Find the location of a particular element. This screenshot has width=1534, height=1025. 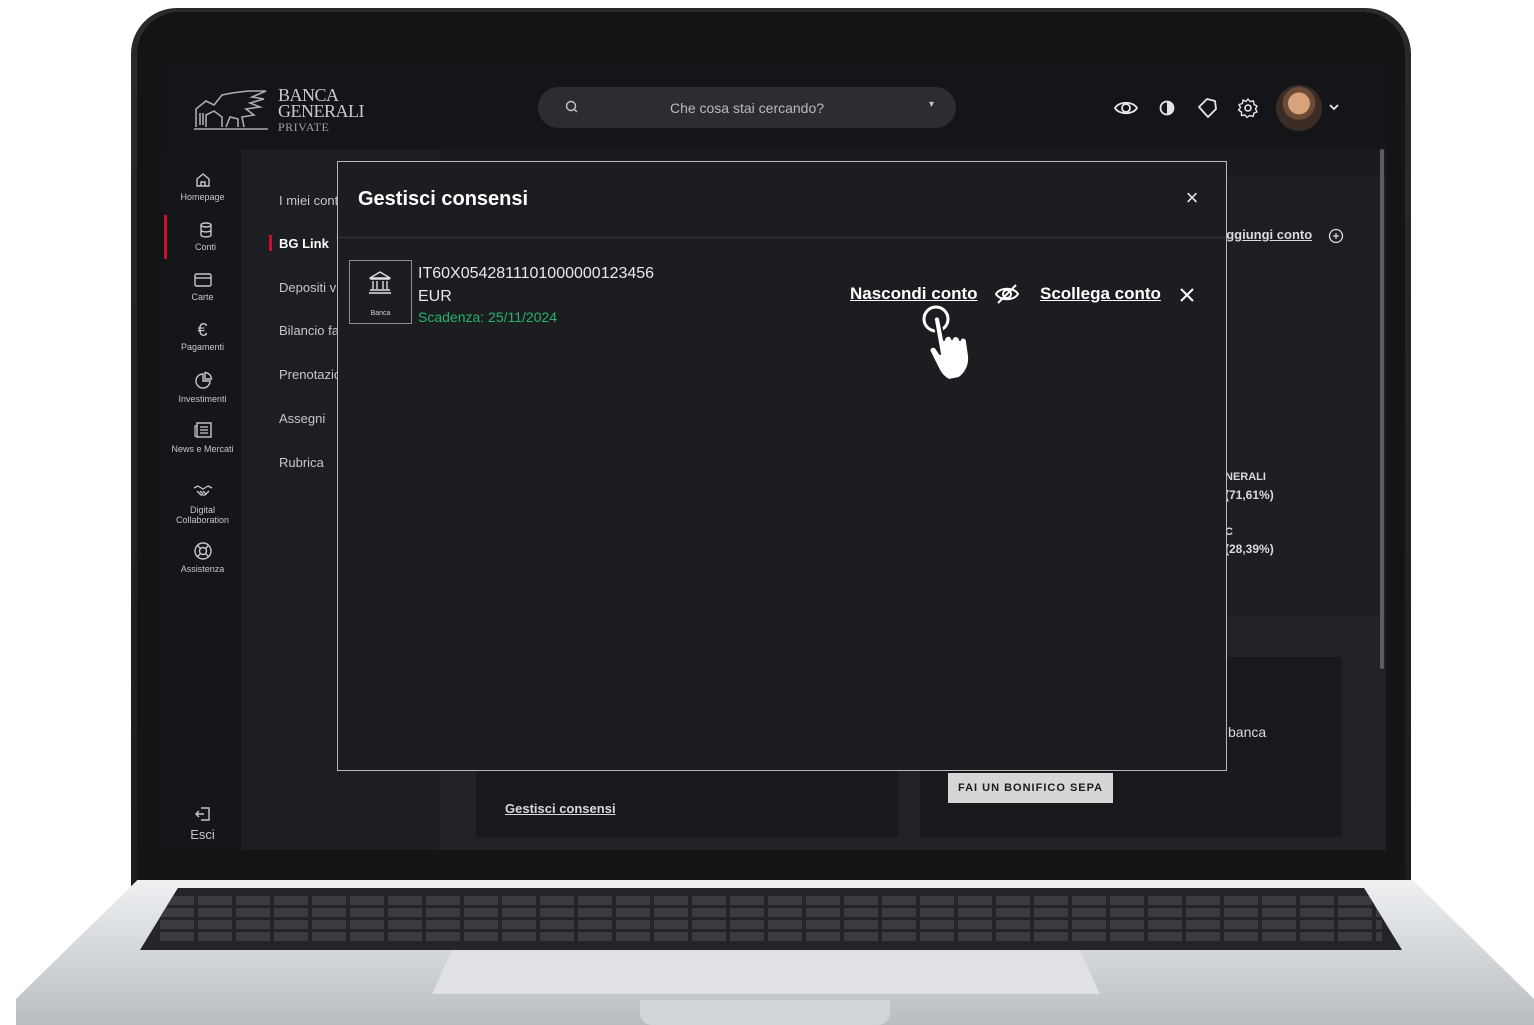

search-dropdown-icon: ▾ is located at coordinates (931, 104).